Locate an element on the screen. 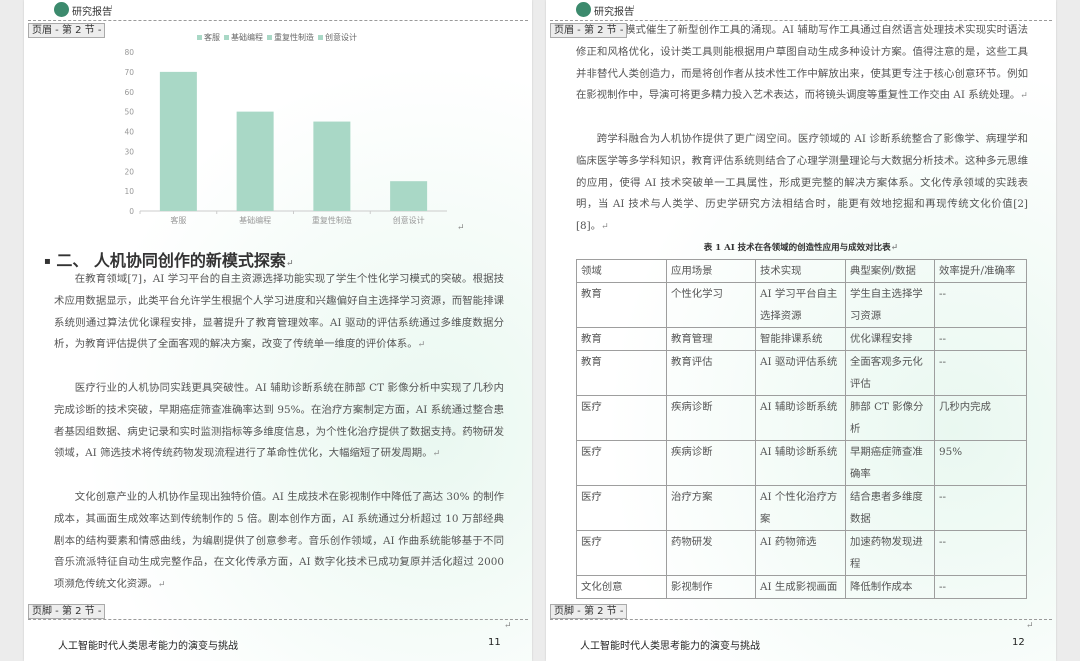 The height and width of the screenshot is (661, 1080). table-cell: 教育评估 is located at coordinates (711, 373).